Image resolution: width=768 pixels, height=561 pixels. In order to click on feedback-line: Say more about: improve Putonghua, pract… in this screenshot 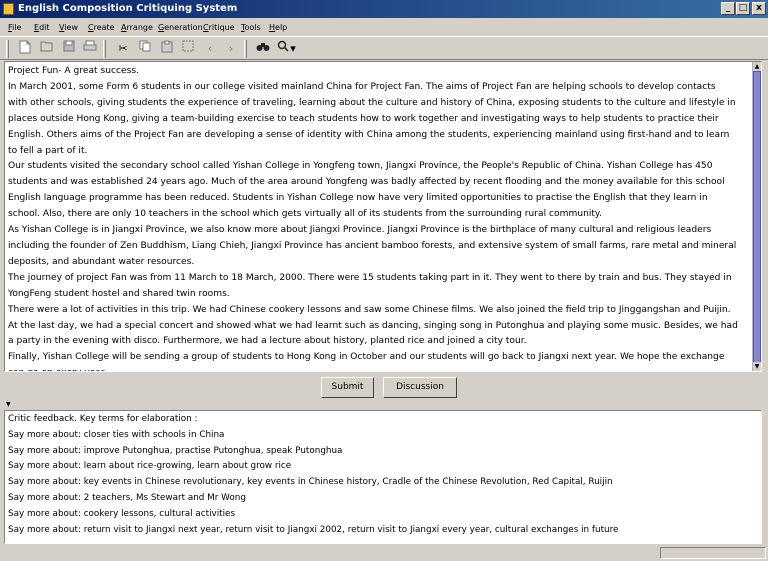, I will do `click(175, 450)`.